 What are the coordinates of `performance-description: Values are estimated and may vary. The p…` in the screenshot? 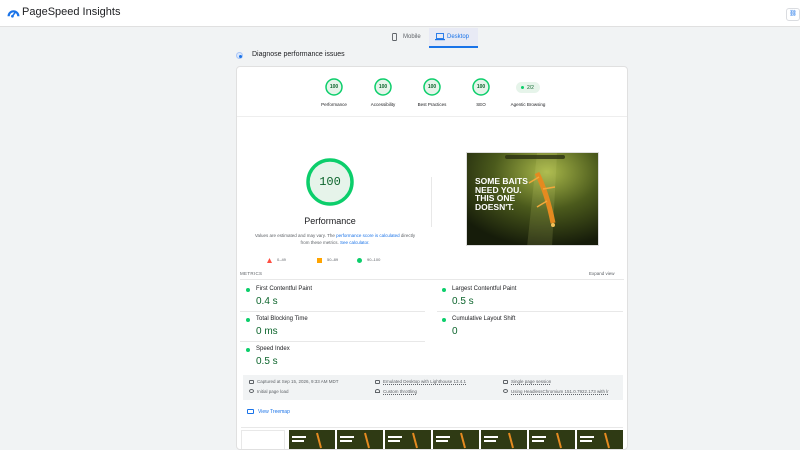 It's located at (335, 239).